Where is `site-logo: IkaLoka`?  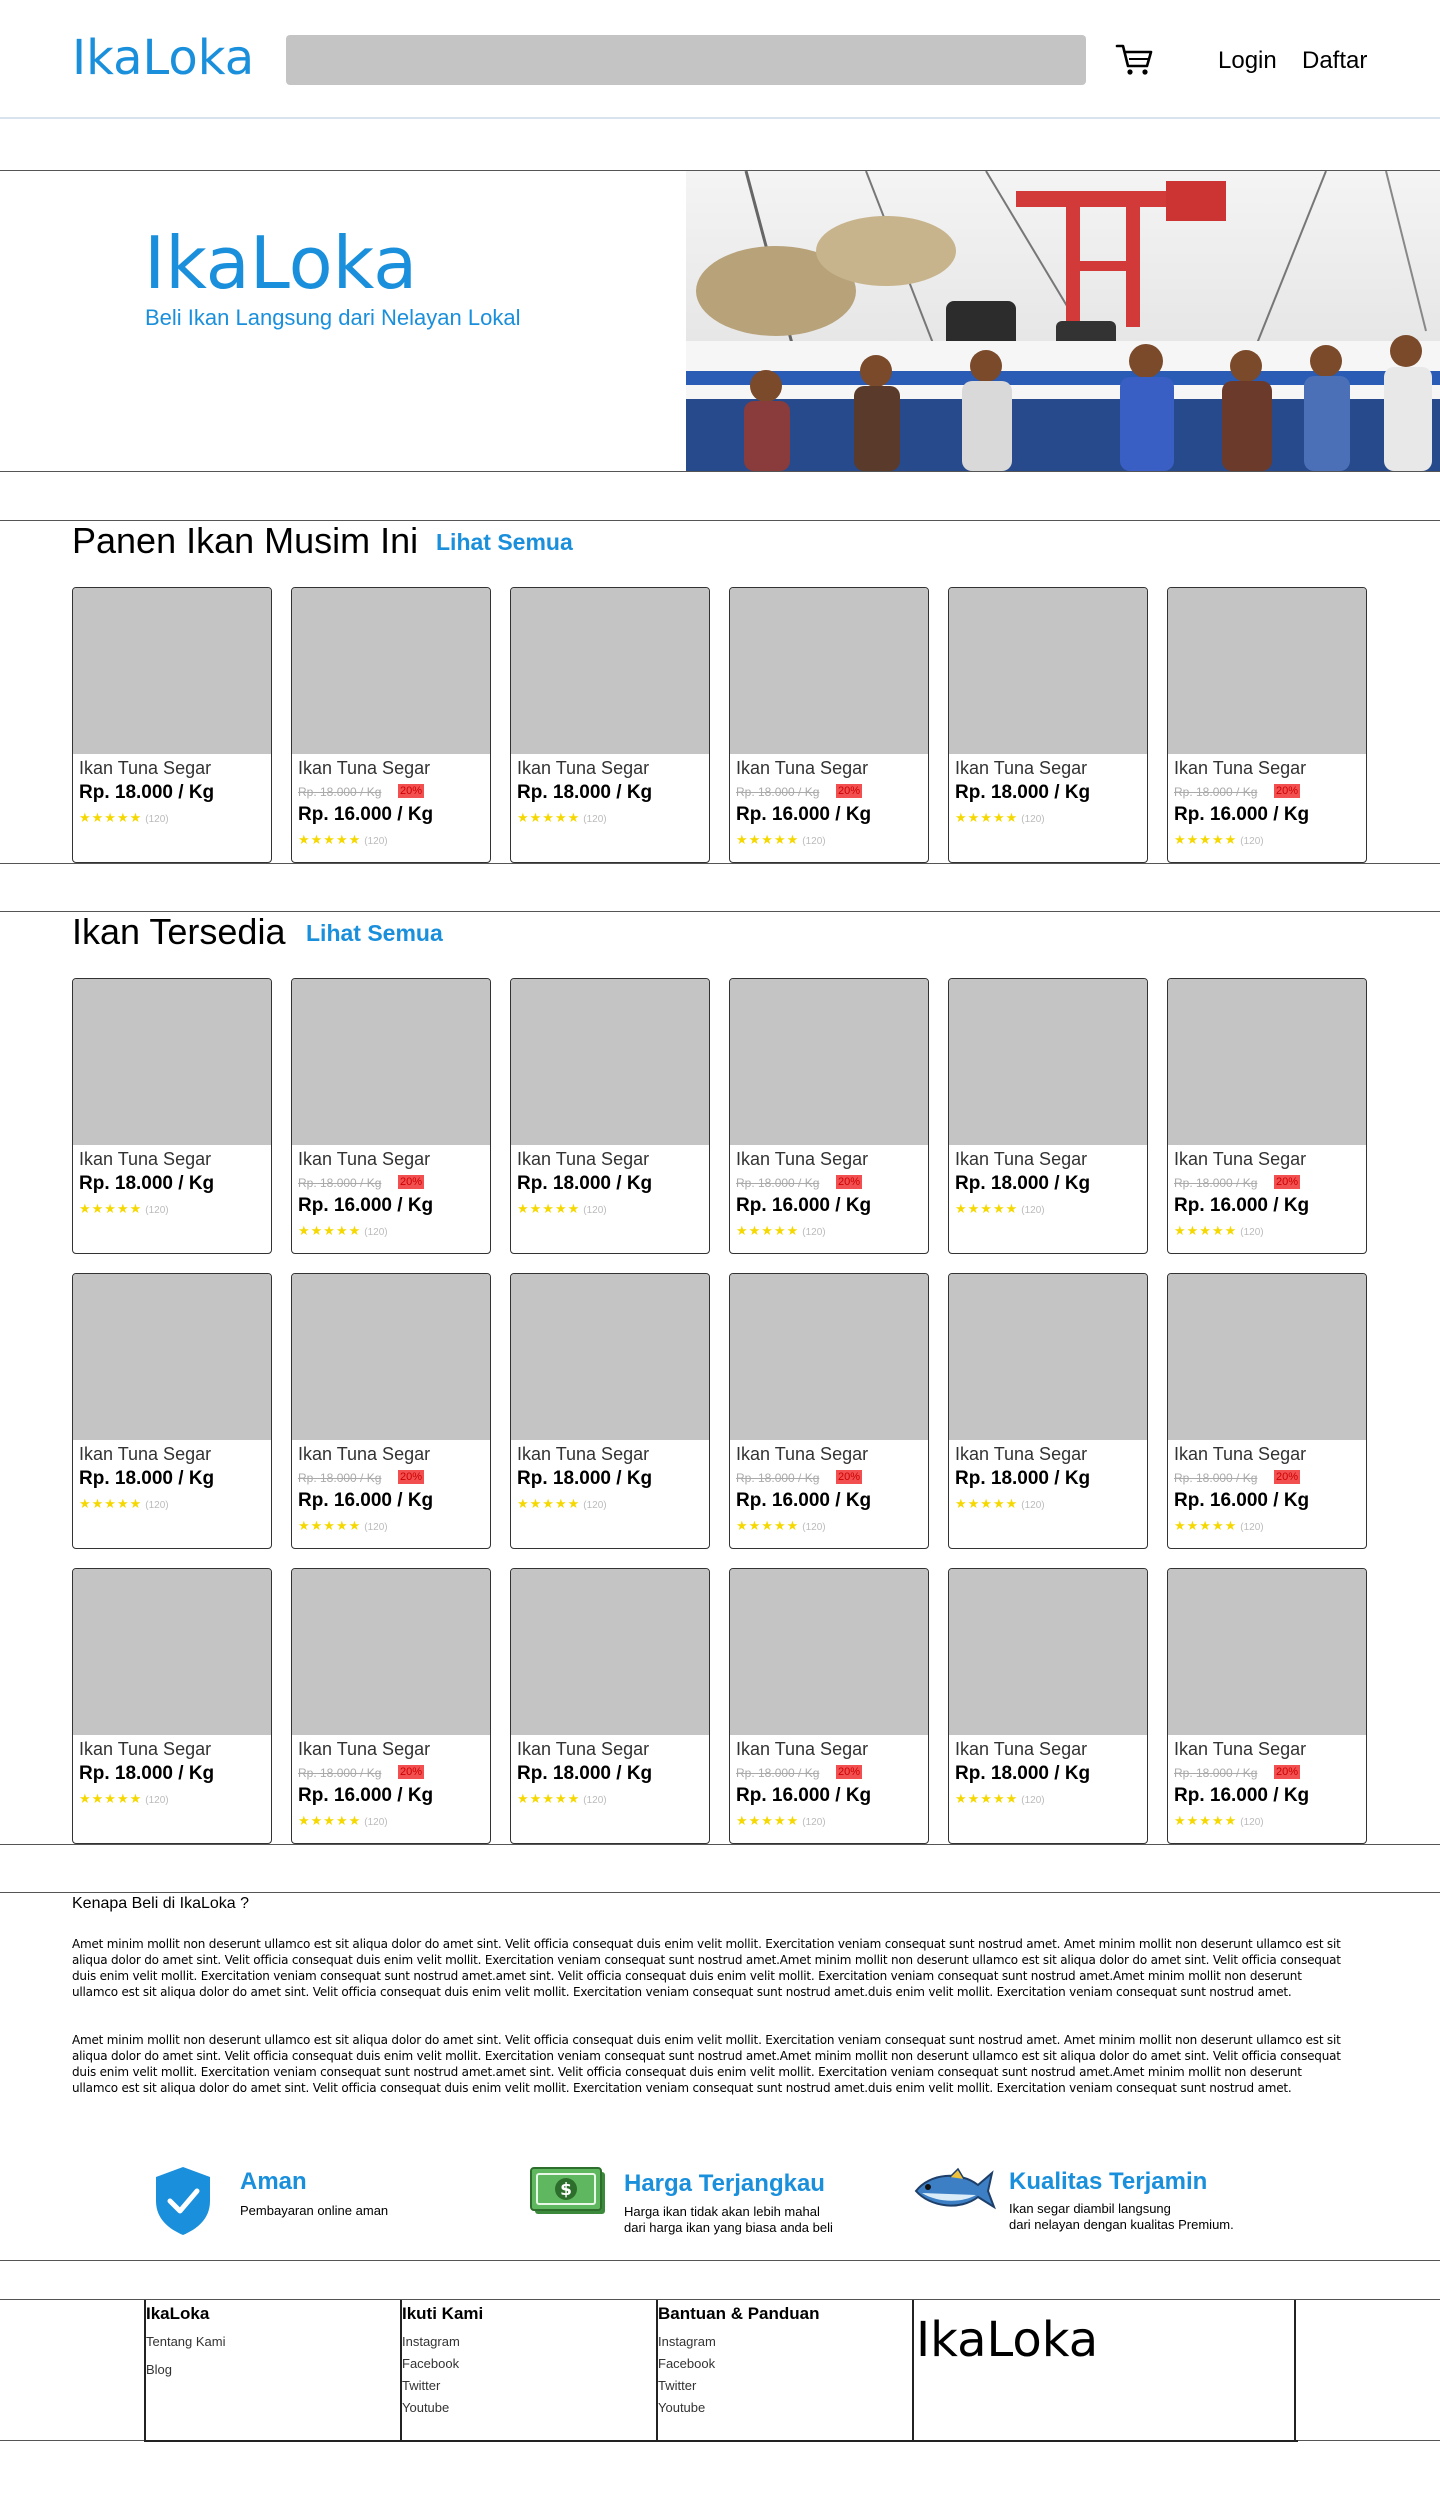 site-logo: IkaLoka is located at coordinates (163, 58).